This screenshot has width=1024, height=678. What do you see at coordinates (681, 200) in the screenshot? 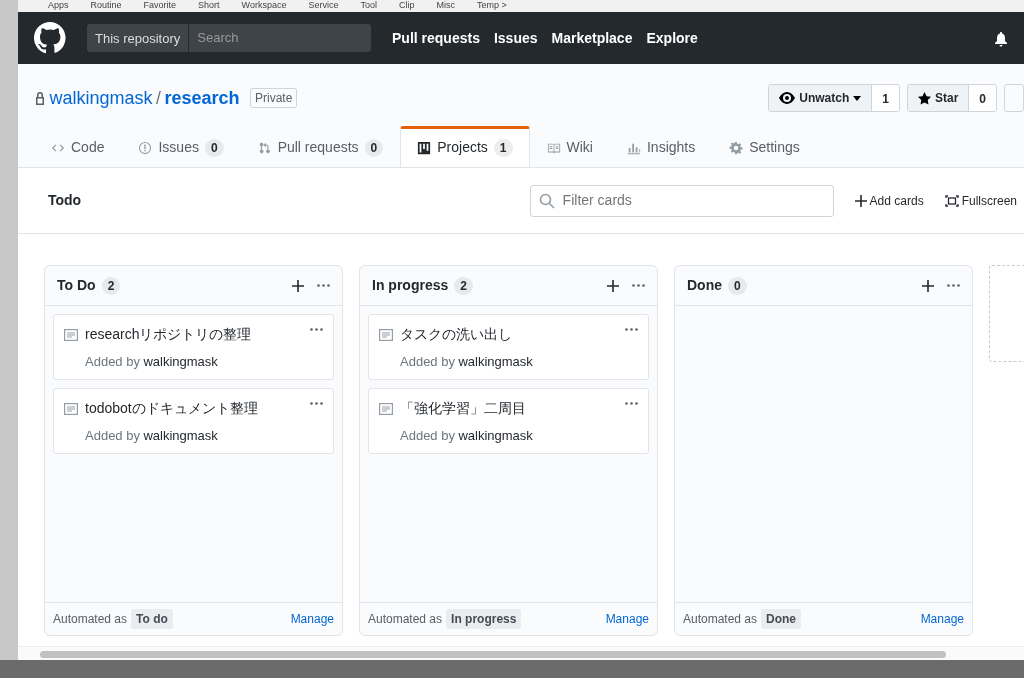
I see `filter-field: Filter cards` at bounding box center [681, 200].